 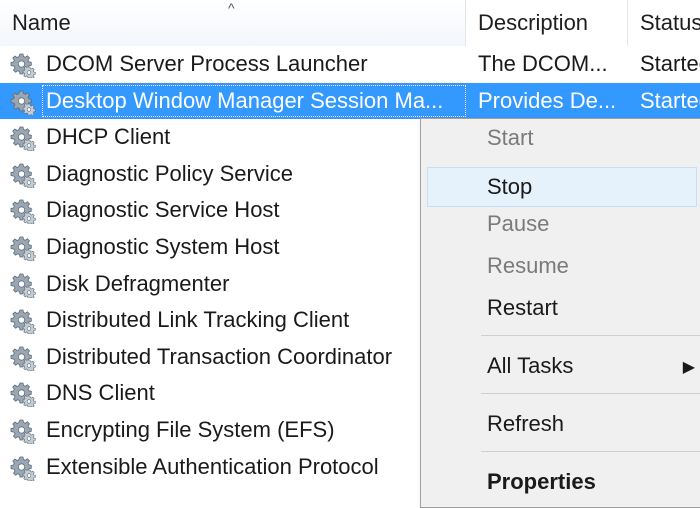 I want to click on column-header-status: Status, so click(x=664, y=23).